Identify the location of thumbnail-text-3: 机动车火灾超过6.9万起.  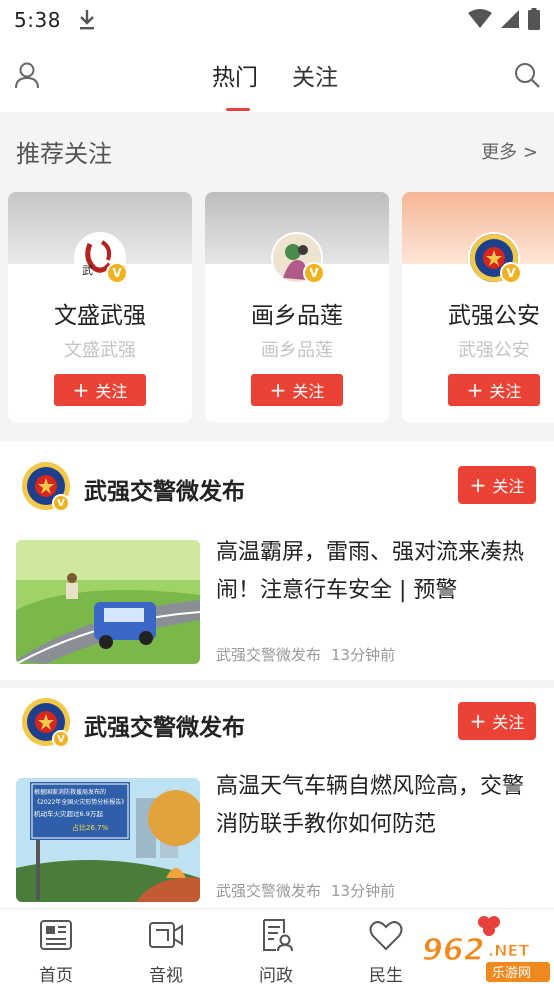
(68, 813).